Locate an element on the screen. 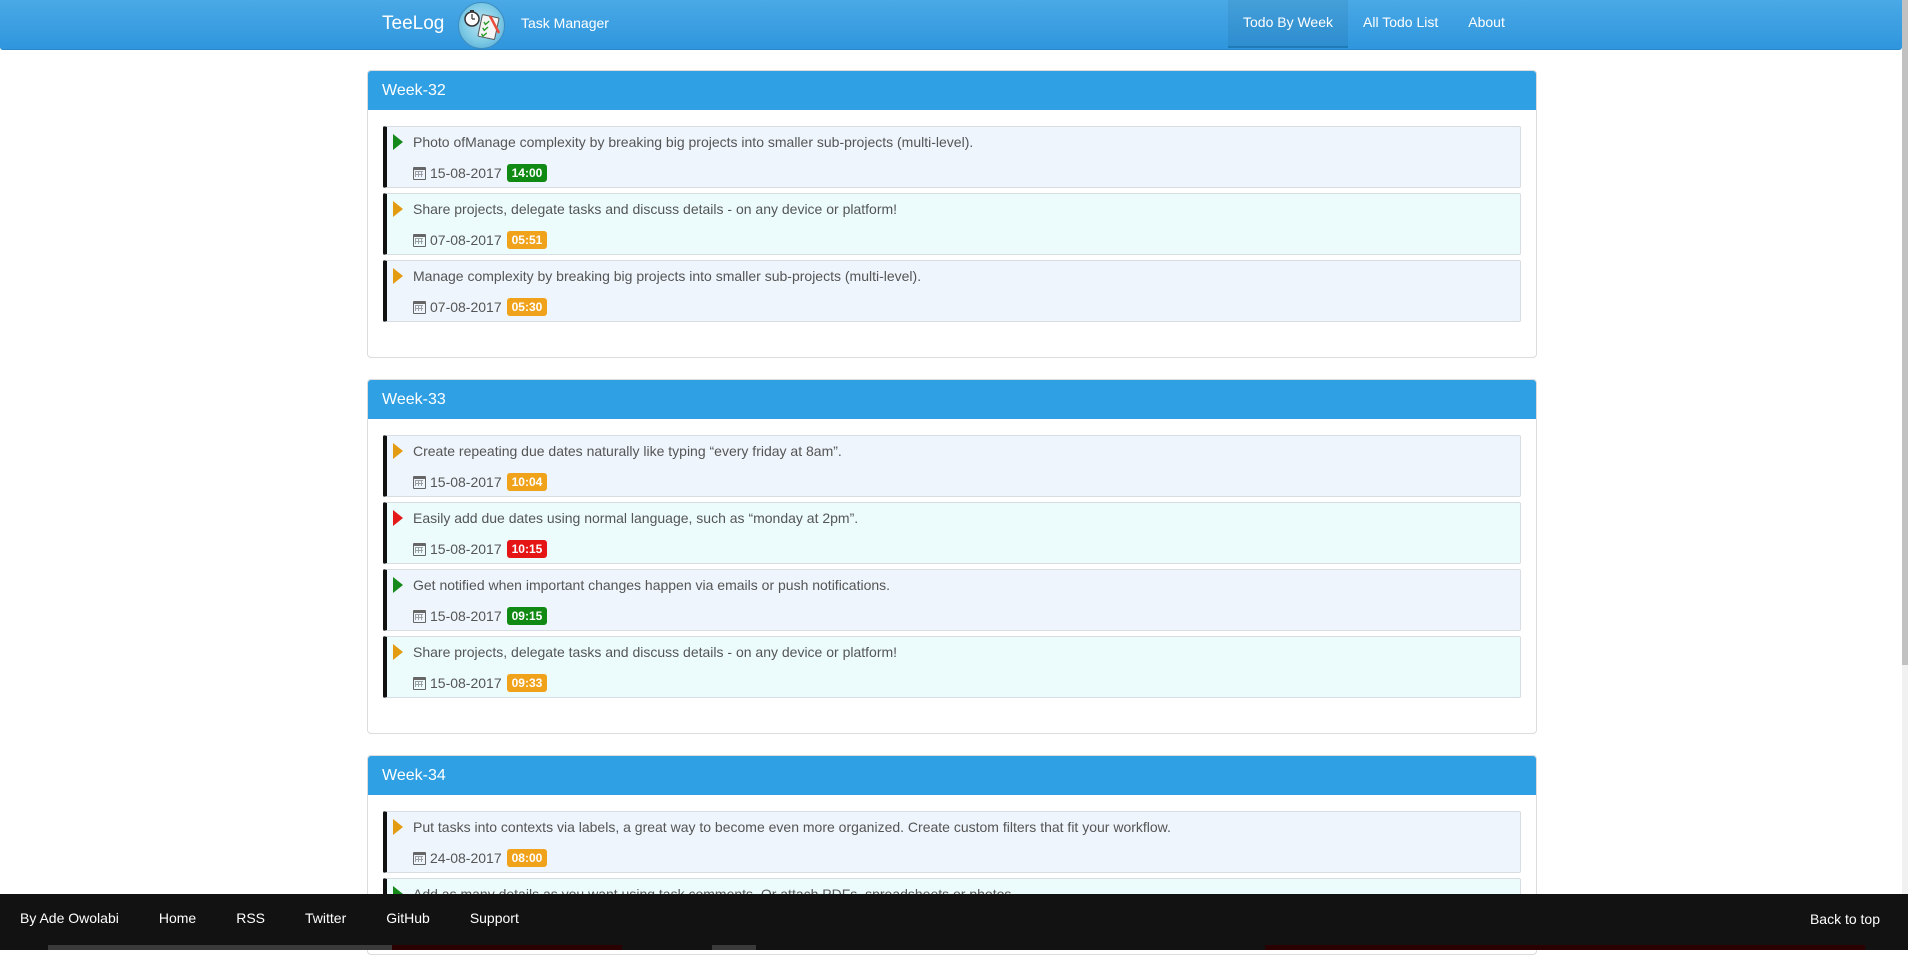 The image size is (1908, 955). scrollbar-thumb is located at coordinates (1905, 332).